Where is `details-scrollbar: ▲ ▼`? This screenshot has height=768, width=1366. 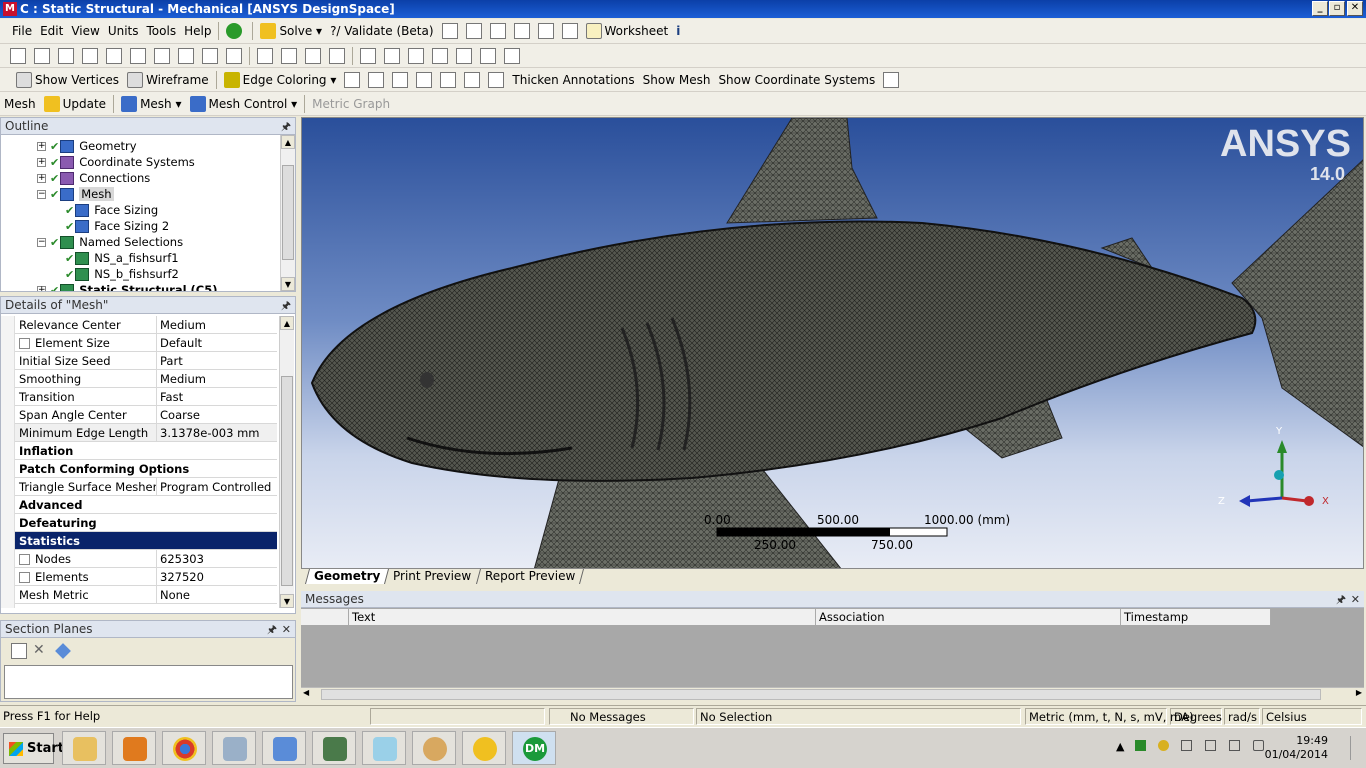 details-scrollbar: ▲ ▼ is located at coordinates (286, 462).